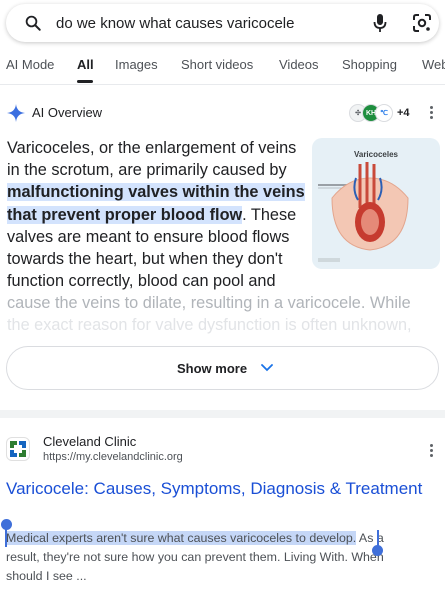 The height and width of the screenshot is (590, 445). Describe the element at coordinates (299, 64) in the screenshot. I see `tab-videos: Videos` at that location.